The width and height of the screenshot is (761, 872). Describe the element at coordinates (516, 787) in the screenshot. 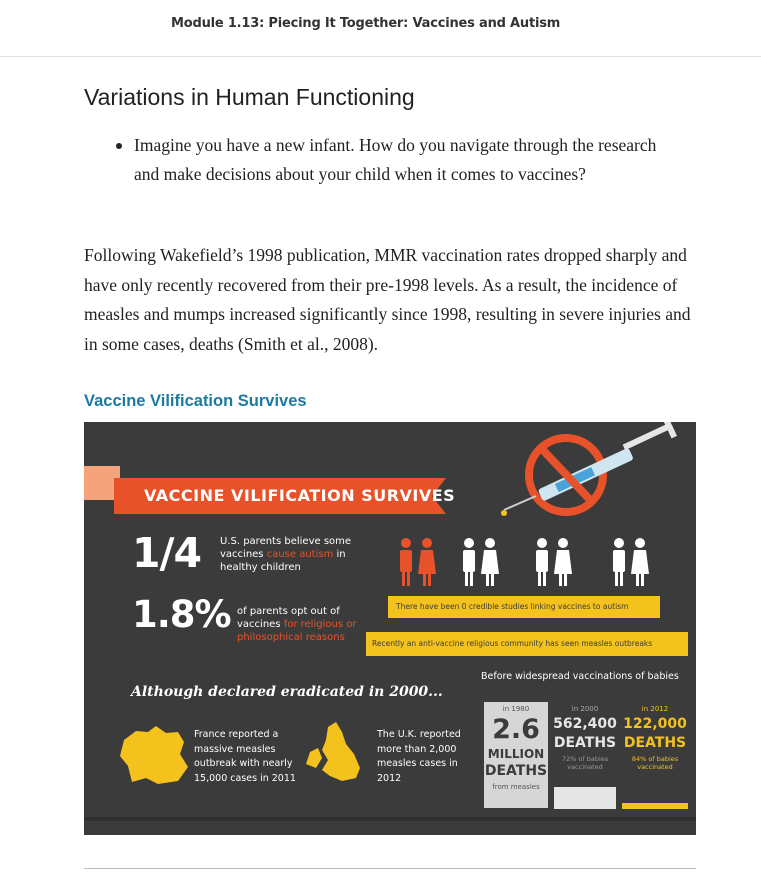

I see `col-1980-sub: from measles` at that location.